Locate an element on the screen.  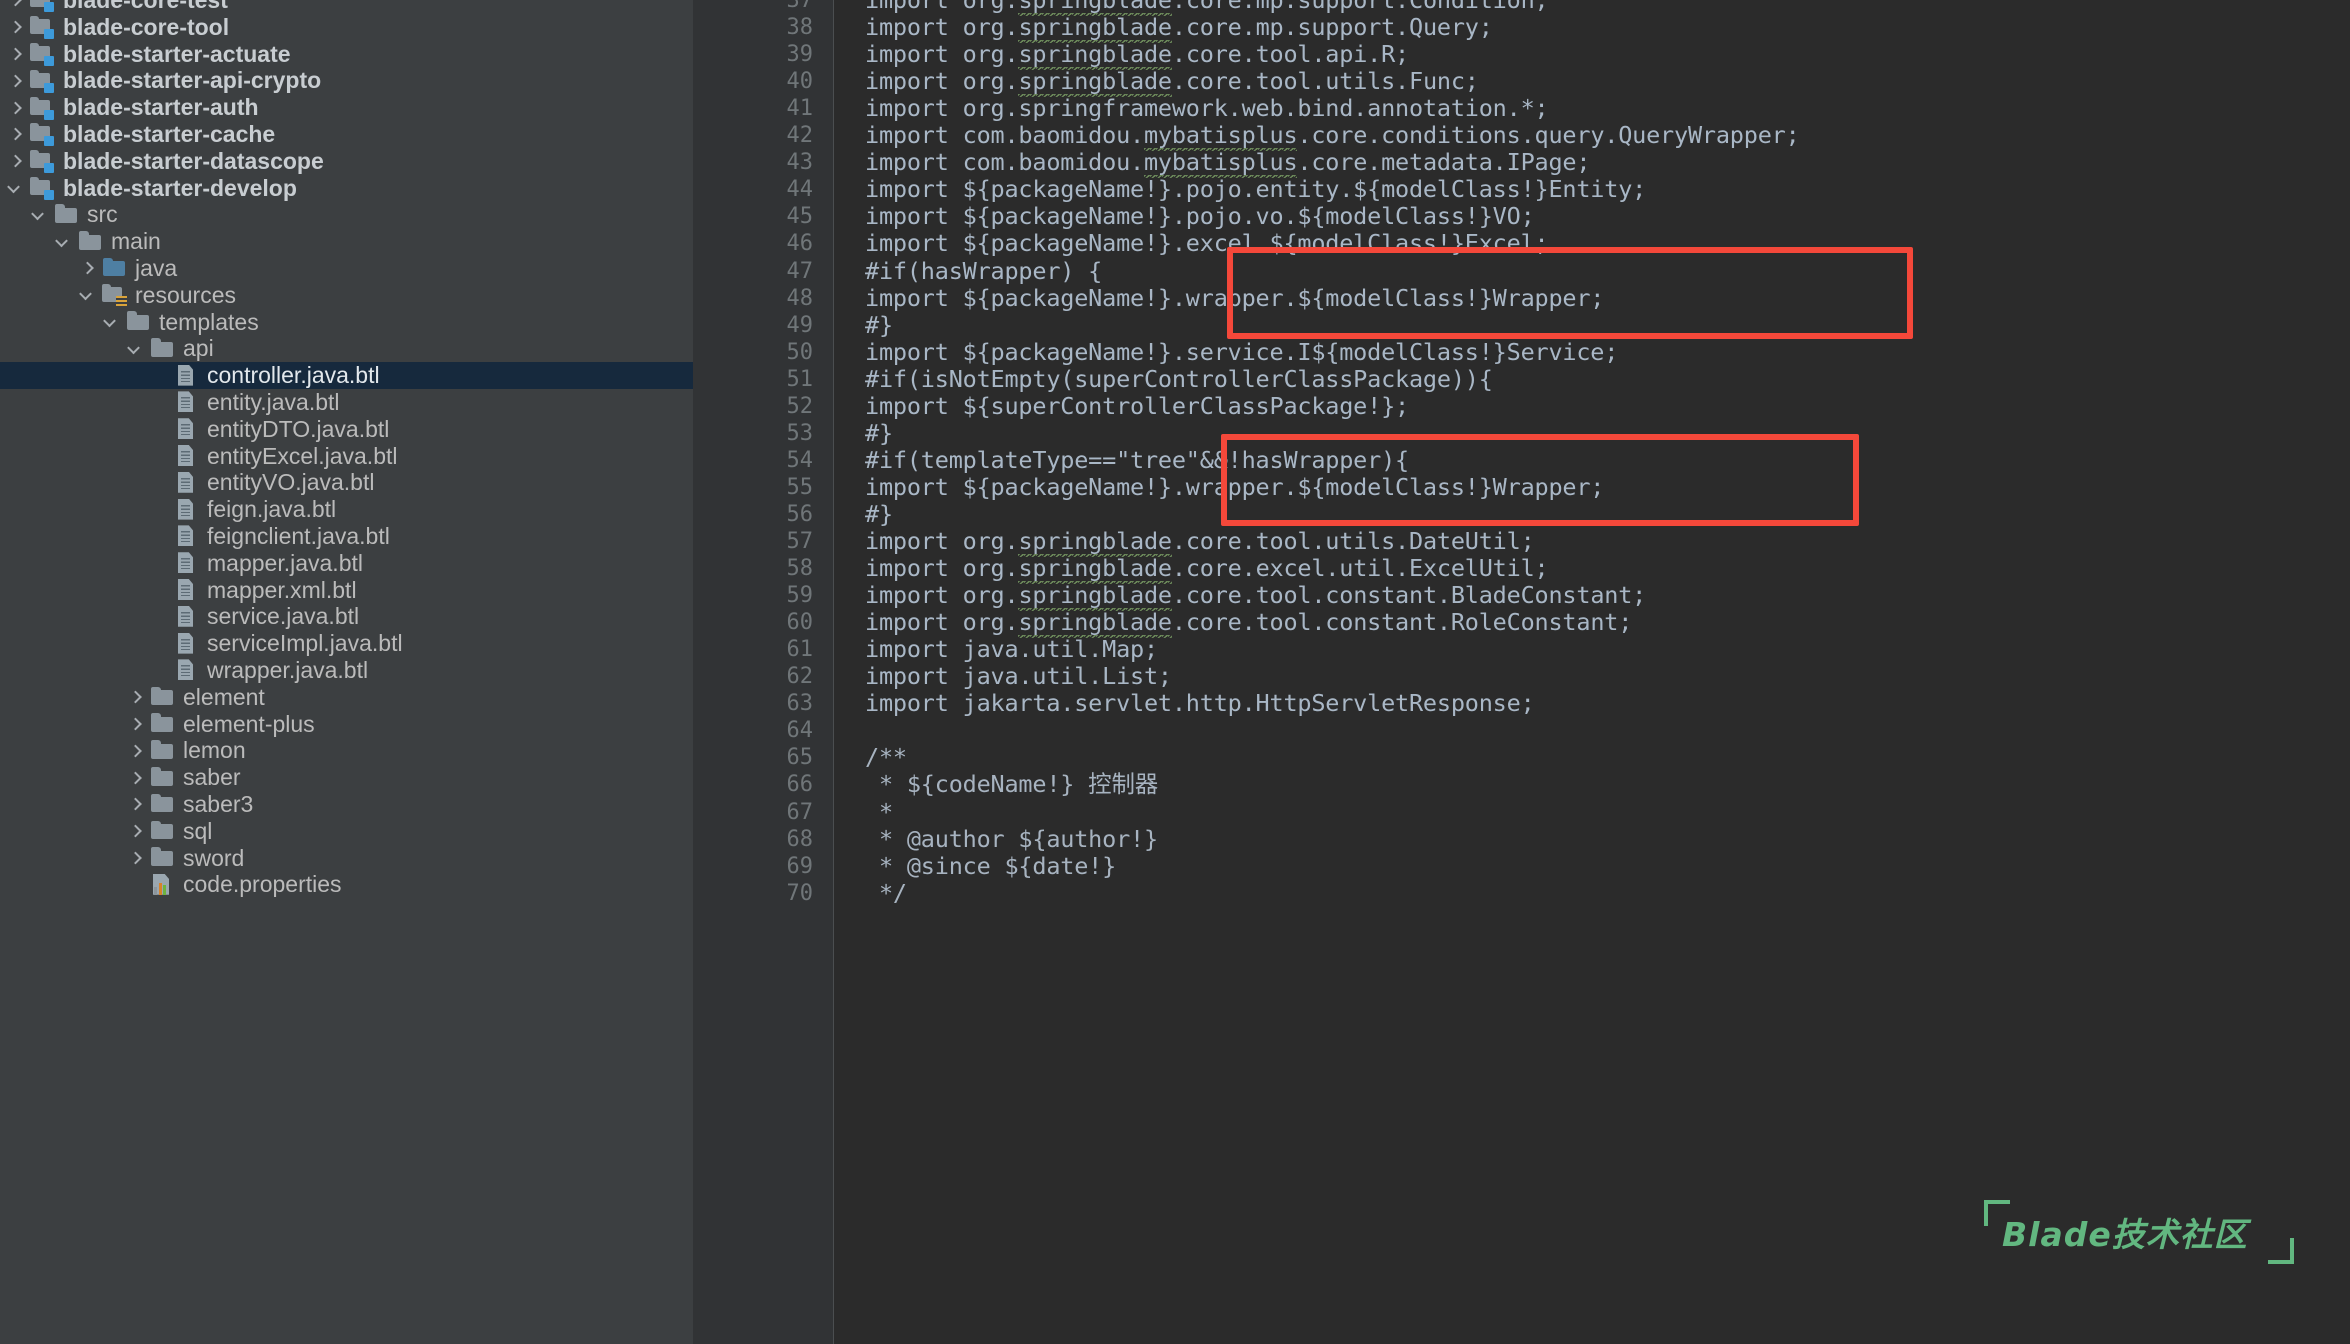
tree-item-blade-starter-develop: blade-starter-develop is located at coordinates (346, 188).